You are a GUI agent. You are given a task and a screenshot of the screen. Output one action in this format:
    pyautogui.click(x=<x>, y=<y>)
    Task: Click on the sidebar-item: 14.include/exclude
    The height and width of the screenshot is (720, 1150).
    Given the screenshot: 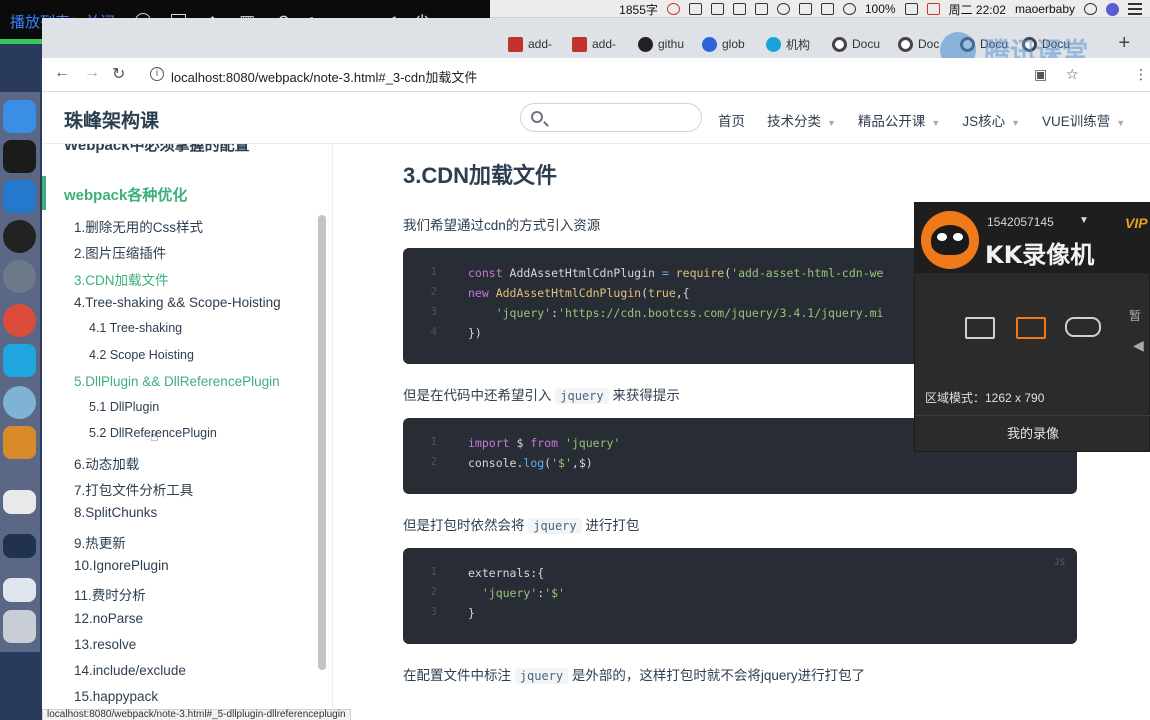 What is the action you would take?
    pyautogui.click(x=130, y=670)
    